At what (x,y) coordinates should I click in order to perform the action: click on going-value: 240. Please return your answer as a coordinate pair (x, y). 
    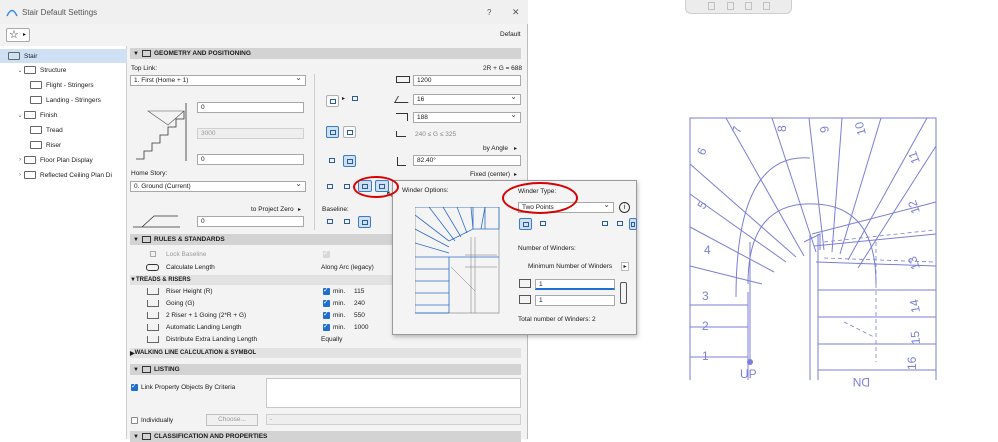
    Looking at the image, I should click on (359, 303).